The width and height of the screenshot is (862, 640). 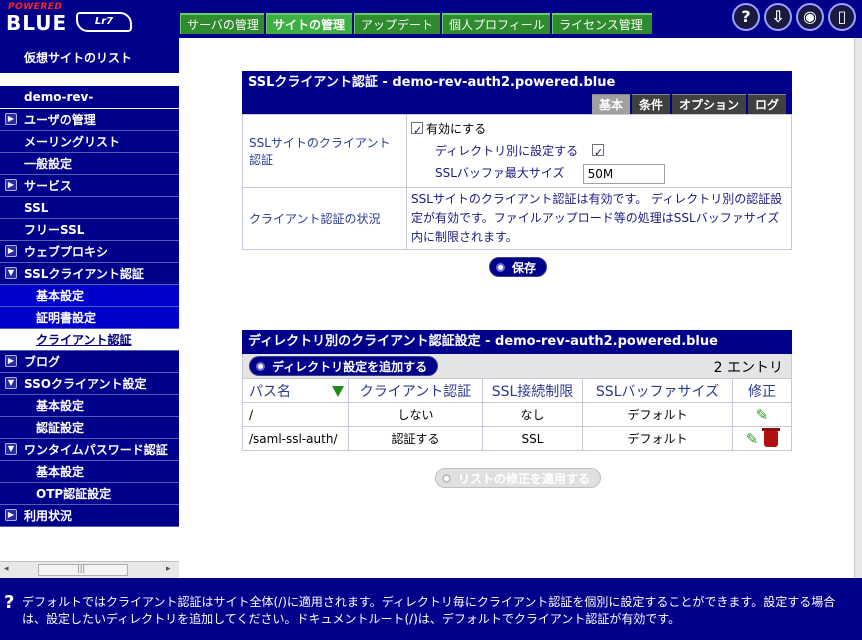 What do you see at coordinates (748, 368) in the screenshot?
I see `entry-count: 2 エントリ` at bounding box center [748, 368].